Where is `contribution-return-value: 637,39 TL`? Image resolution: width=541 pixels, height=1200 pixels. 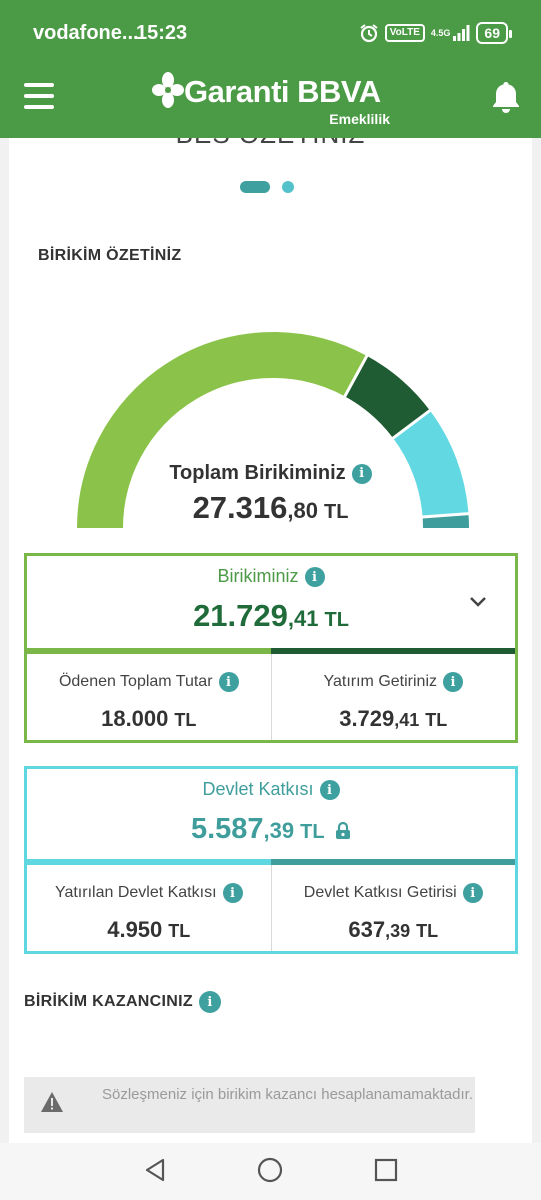
contribution-return-value: 637,39 TL is located at coordinates (394, 930).